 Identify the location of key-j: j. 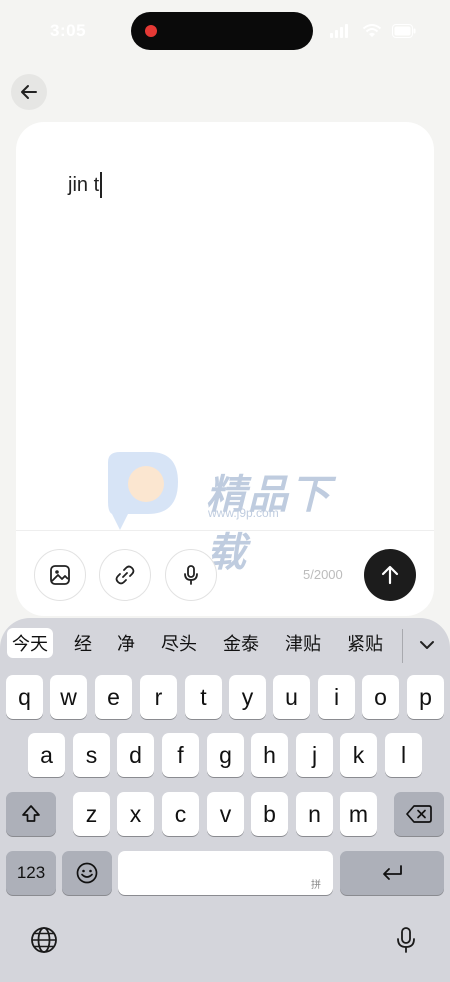
(314, 755).